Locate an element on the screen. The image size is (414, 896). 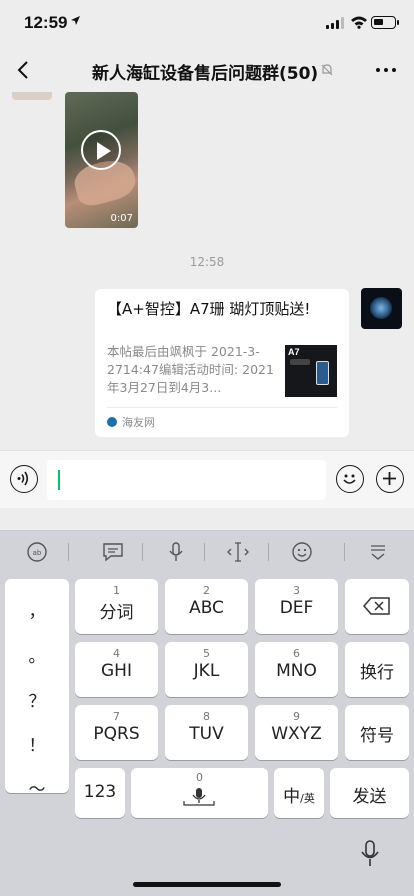
emoji-pad-icon: ab is located at coordinates (37, 552).